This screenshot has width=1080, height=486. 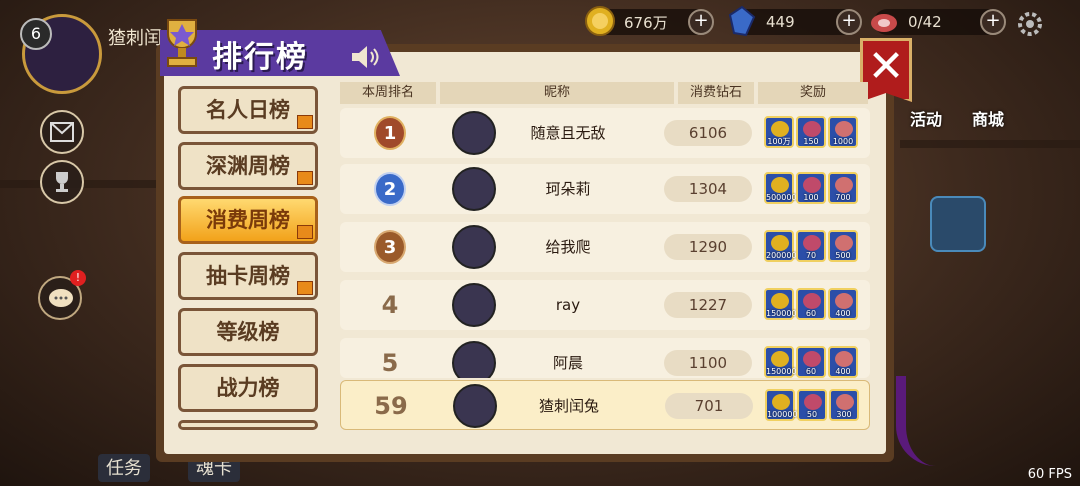 What do you see at coordinates (390, 363) in the screenshot?
I see `rank-number: 5` at bounding box center [390, 363].